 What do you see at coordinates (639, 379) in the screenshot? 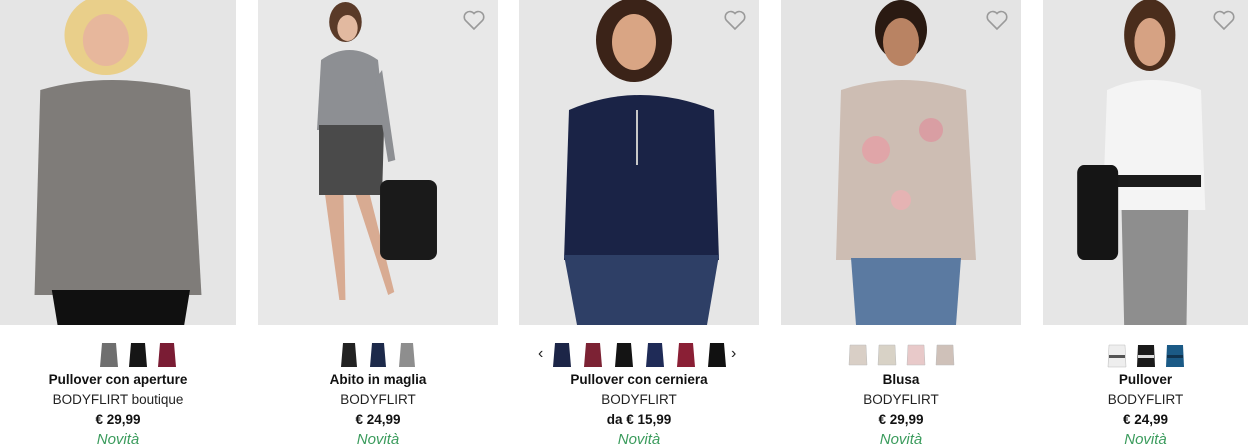
I see `product-name: Pullover con cerniera` at bounding box center [639, 379].